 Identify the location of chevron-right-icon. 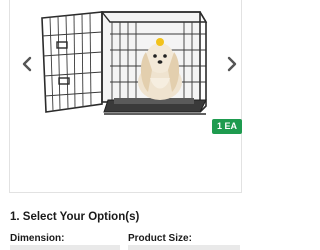
(232, 64).